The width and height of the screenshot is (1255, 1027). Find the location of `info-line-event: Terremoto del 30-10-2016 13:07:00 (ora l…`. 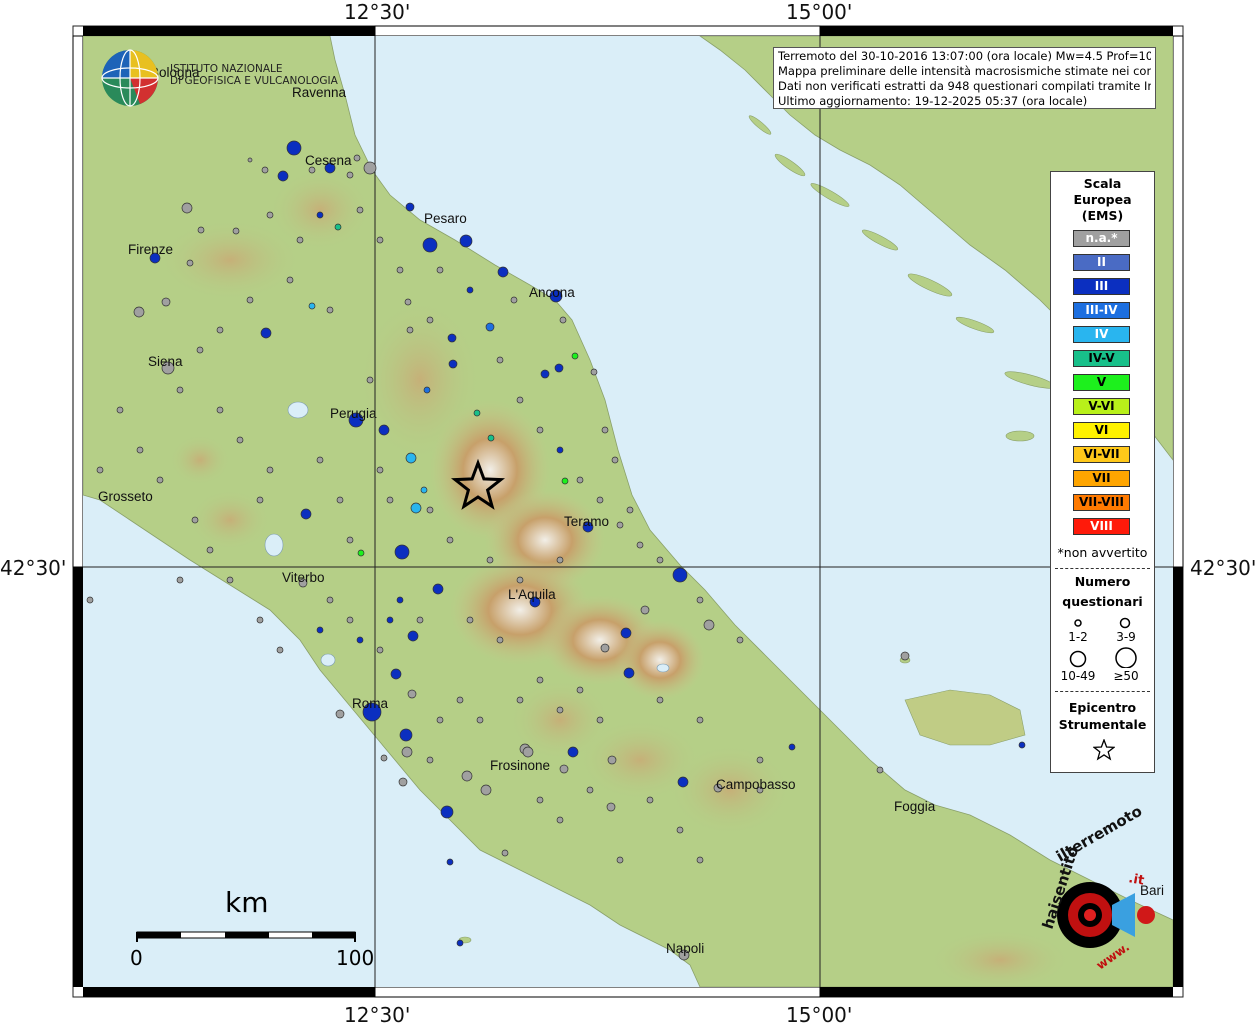

info-line-event: Terremoto del 30-10-2016 13:07:00 (ora l… is located at coordinates (964, 56).